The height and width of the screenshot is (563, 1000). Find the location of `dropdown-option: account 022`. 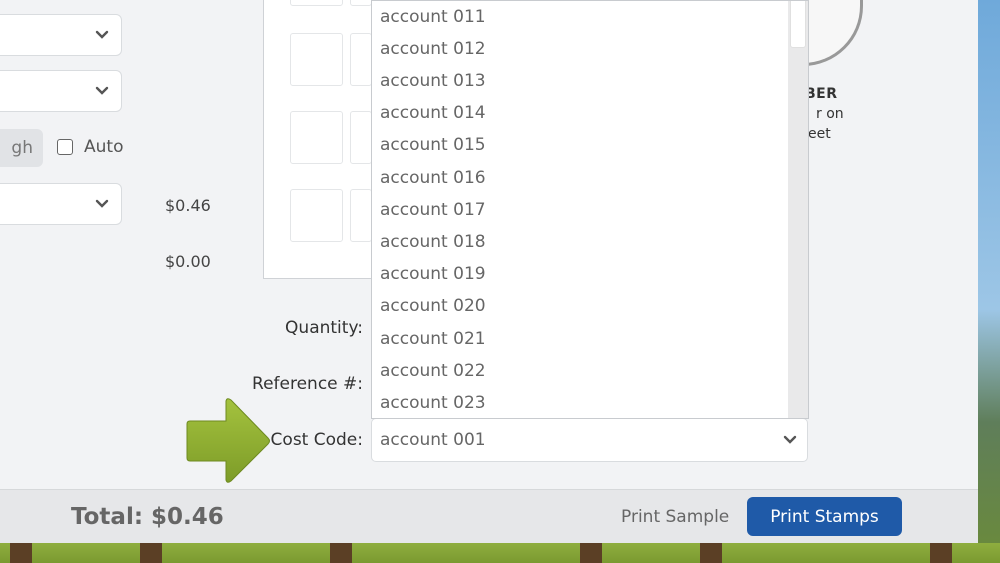

dropdown-option: account 022 is located at coordinates (433, 371).